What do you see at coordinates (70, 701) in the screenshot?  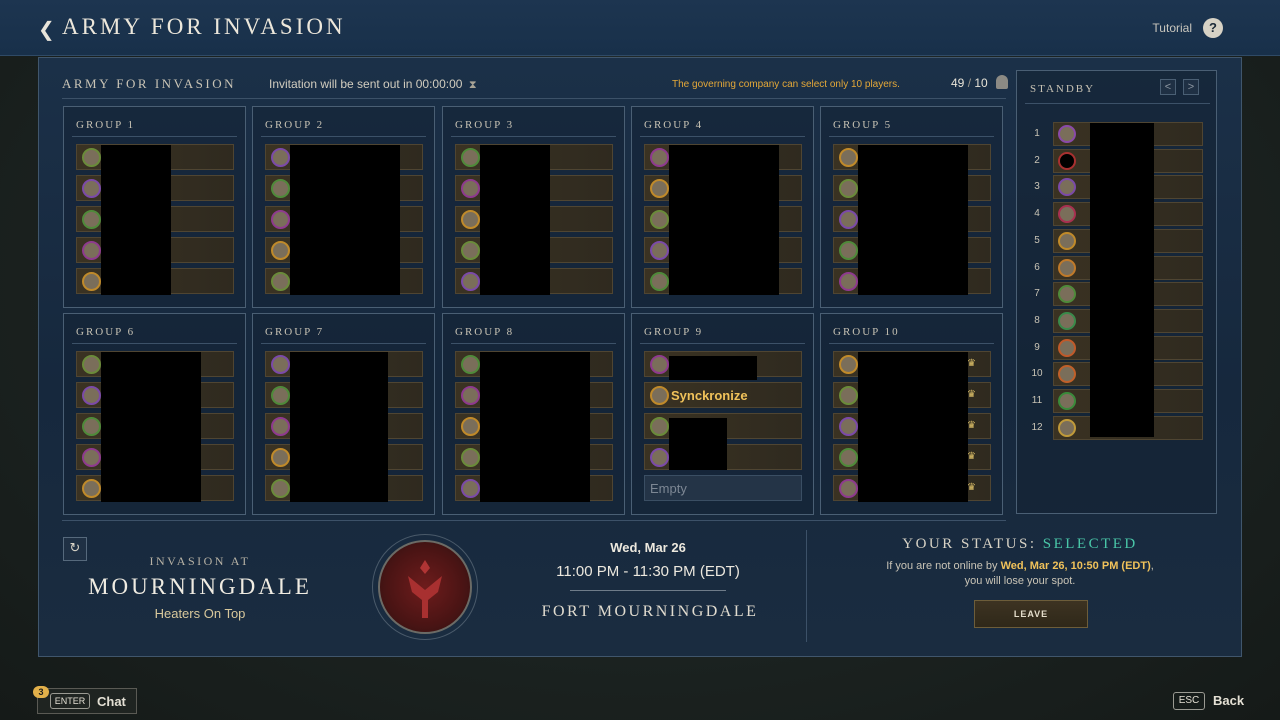 I see `enter-key-hint: ENTER` at bounding box center [70, 701].